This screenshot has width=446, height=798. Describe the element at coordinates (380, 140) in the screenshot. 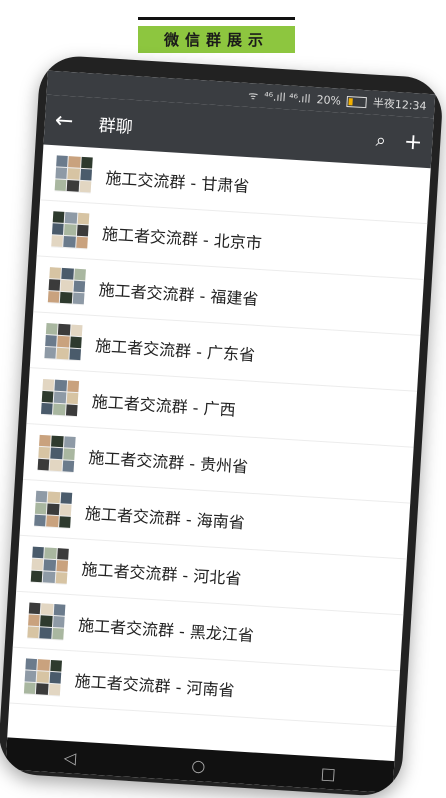

I see `search-icon: ⌕` at that location.